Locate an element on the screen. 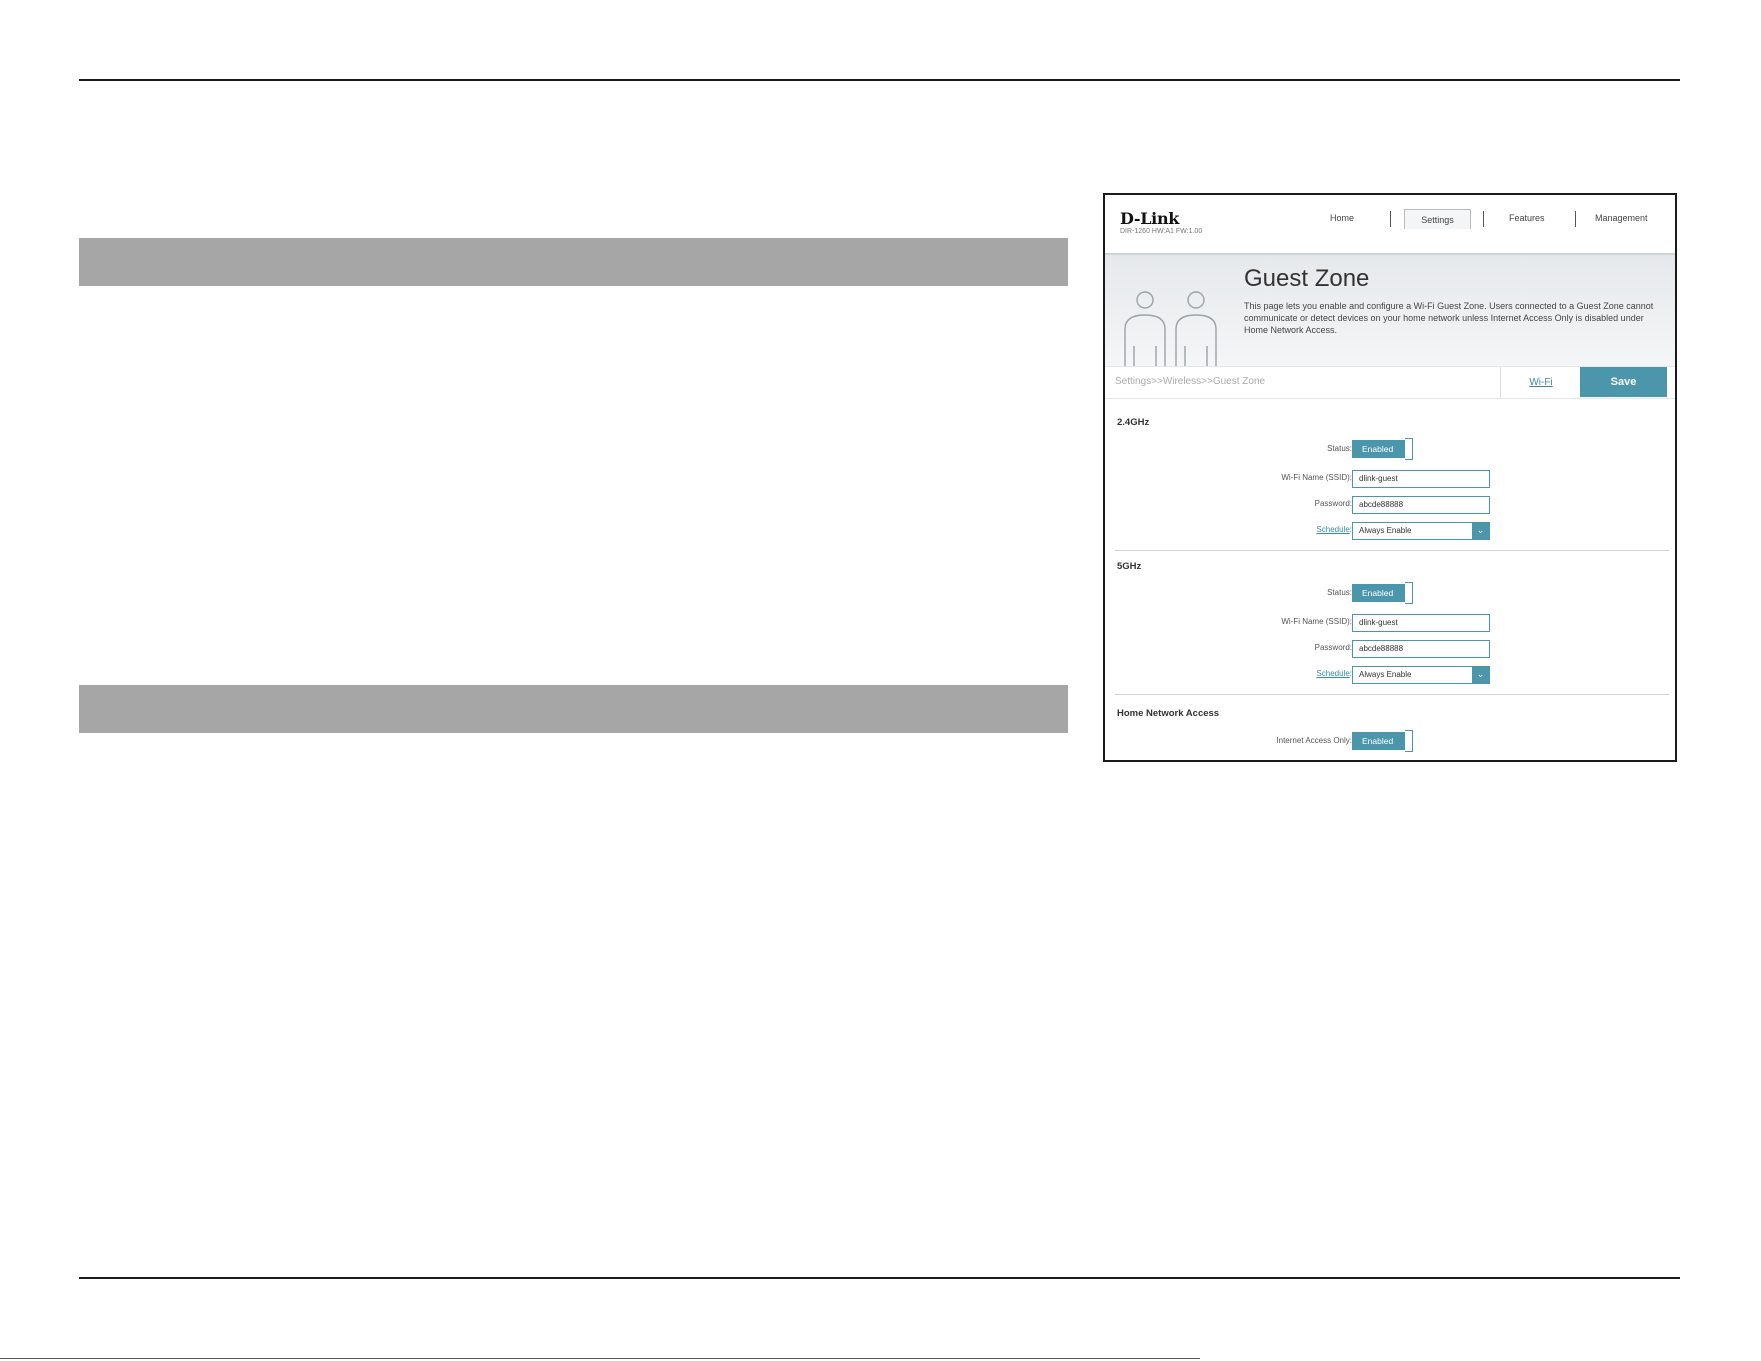 The width and height of the screenshot is (1761, 1361). nav-home: Home is located at coordinates (1342, 218).